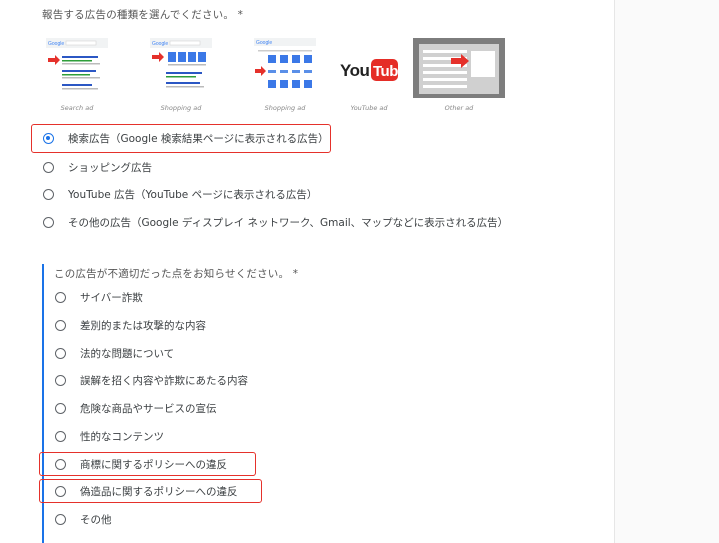 This screenshot has width=719, height=543. I want to click on violation-option-other: その他, so click(83, 519).